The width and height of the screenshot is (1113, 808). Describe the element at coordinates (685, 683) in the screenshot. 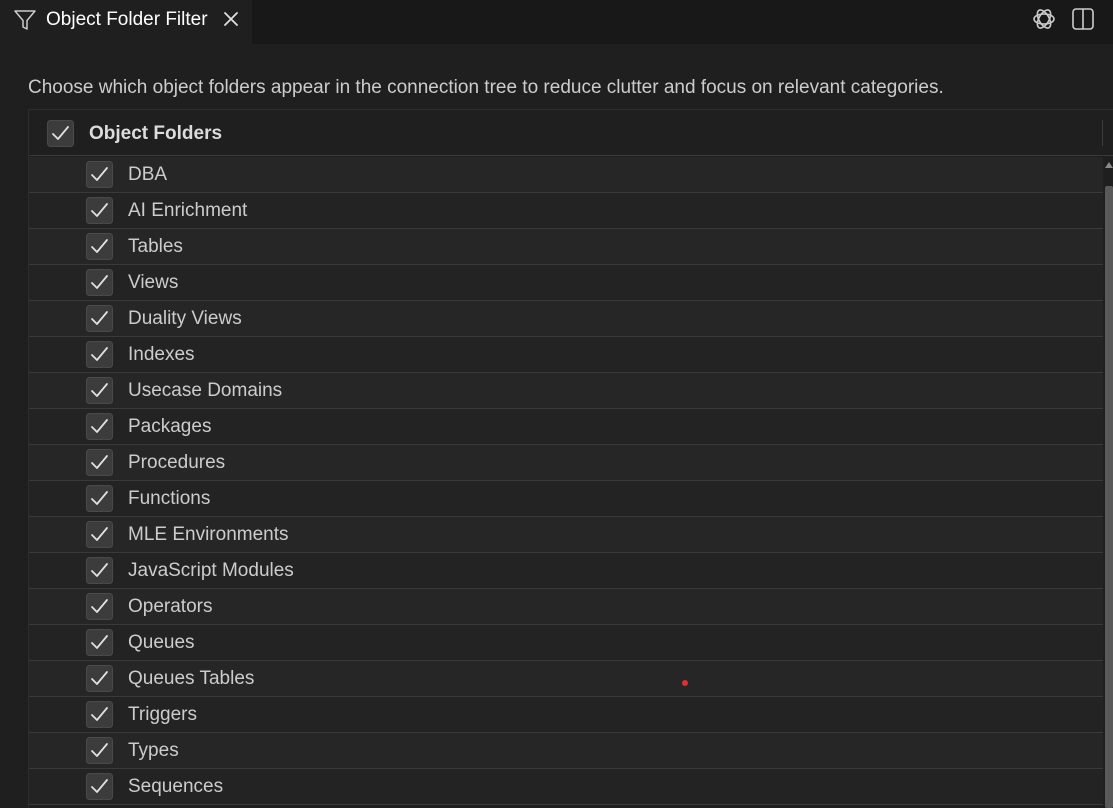

I see `cursor-dot` at that location.